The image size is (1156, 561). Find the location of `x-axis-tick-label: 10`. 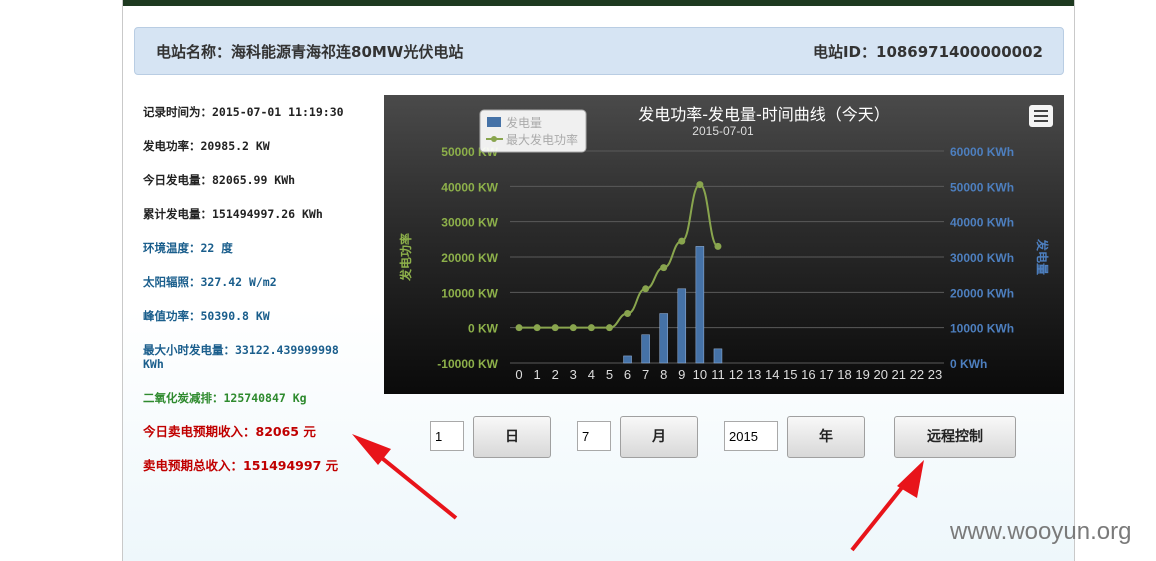

x-axis-tick-label: 10 is located at coordinates (700, 374).